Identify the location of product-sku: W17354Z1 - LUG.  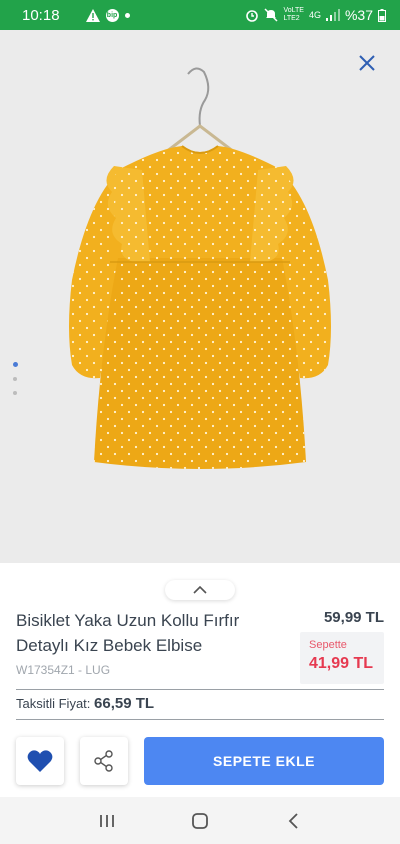
(63, 670).